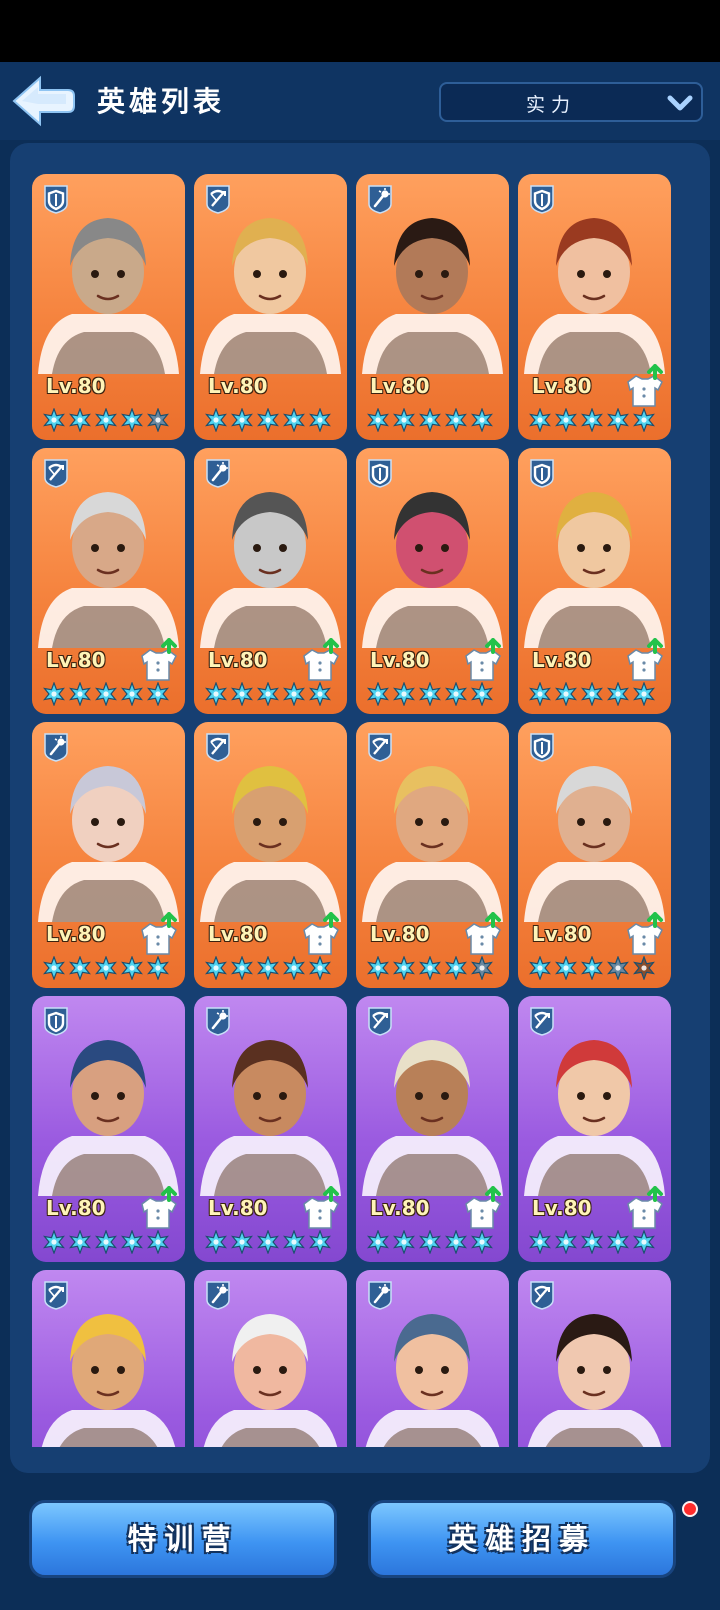 This screenshot has height=1610, width=720. What do you see at coordinates (680, 103) in the screenshot?
I see `chevron-down-icon` at bounding box center [680, 103].